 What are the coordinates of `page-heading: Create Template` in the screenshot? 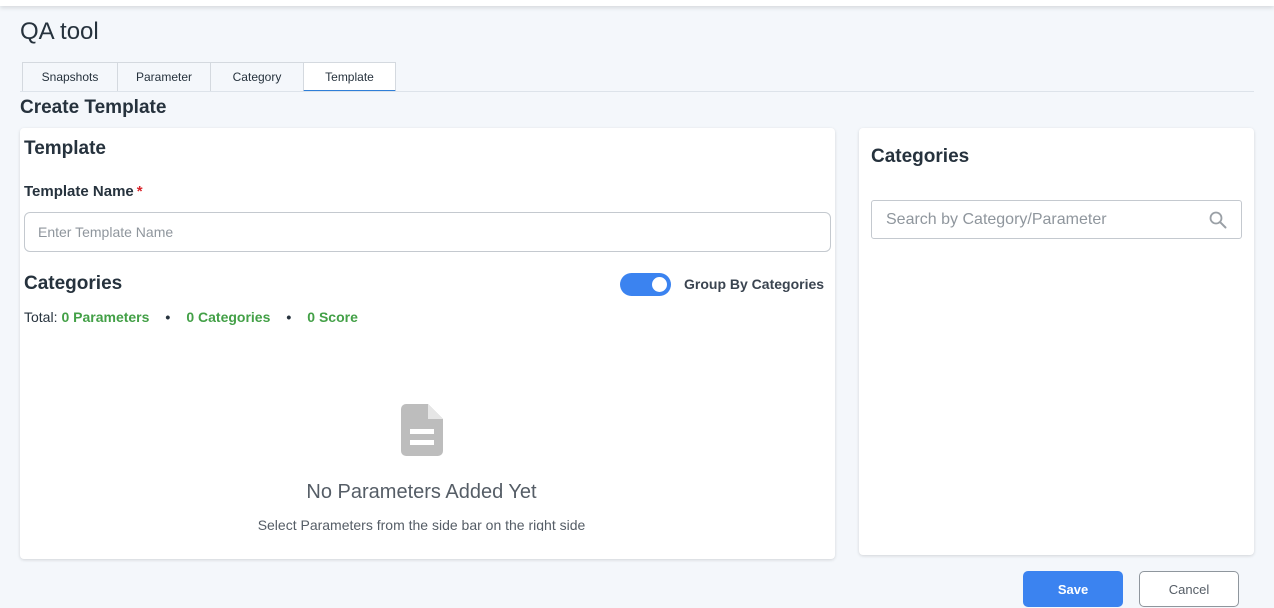 It's located at (93, 107).